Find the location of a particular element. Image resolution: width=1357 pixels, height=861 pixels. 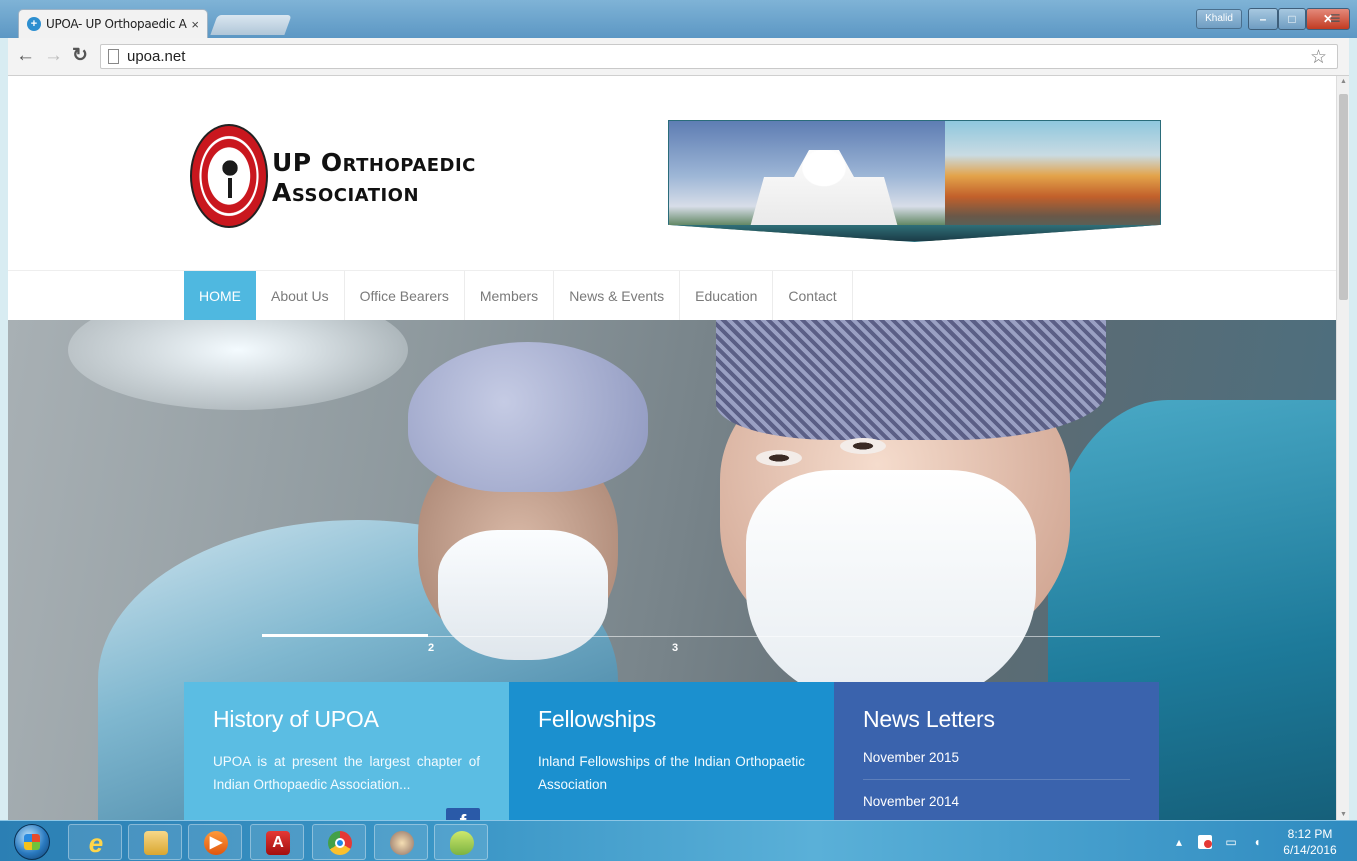

leaf-app-icon is located at coordinates (462, 843).